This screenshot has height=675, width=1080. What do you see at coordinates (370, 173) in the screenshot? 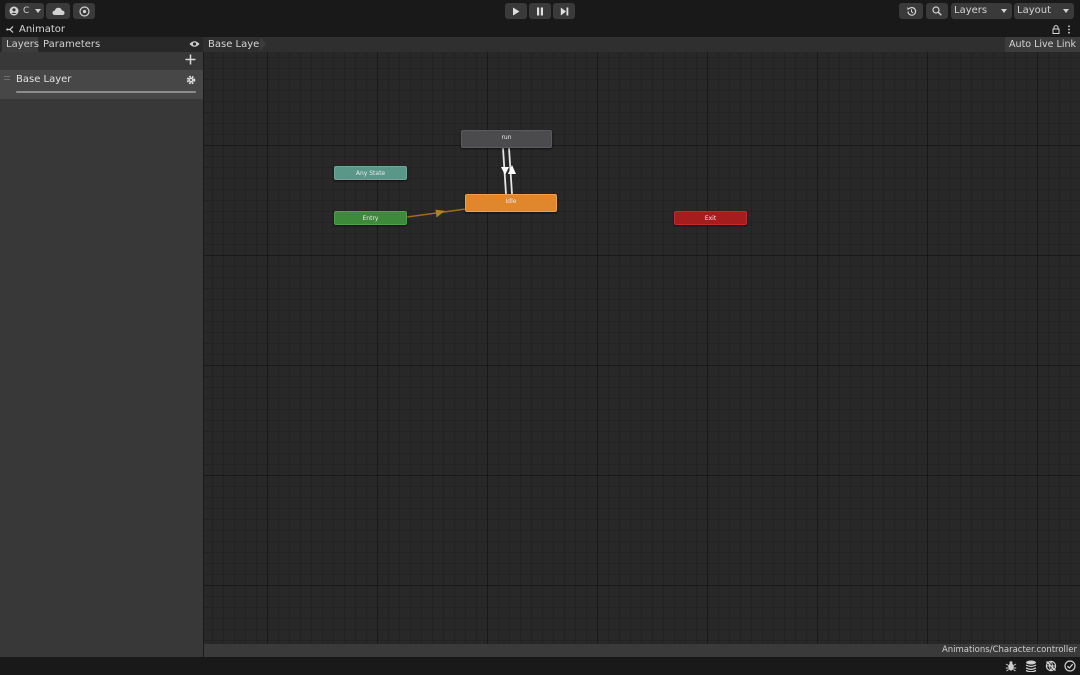
I see `state-any-state: Any State` at bounding box center [370, 173].